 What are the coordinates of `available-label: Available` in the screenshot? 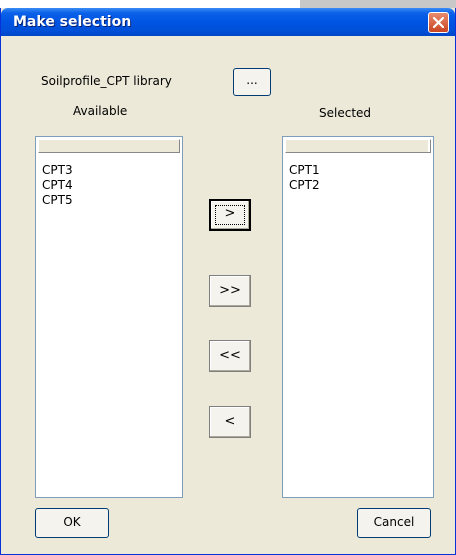 It's located at (100, 111).